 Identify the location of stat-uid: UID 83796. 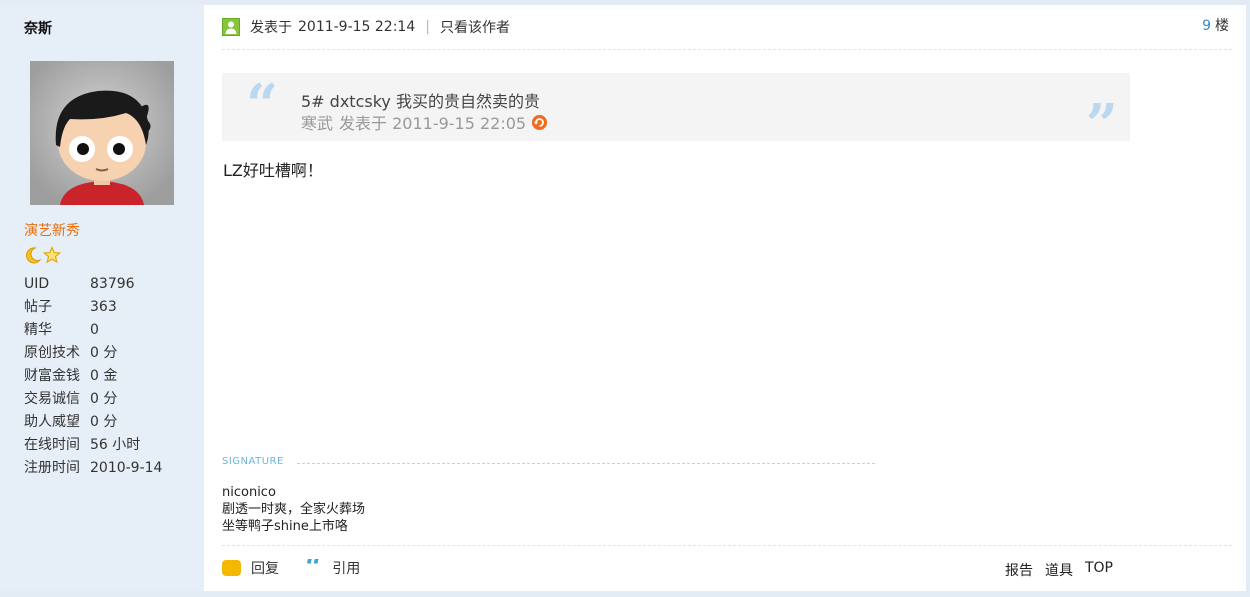
(93, 284).